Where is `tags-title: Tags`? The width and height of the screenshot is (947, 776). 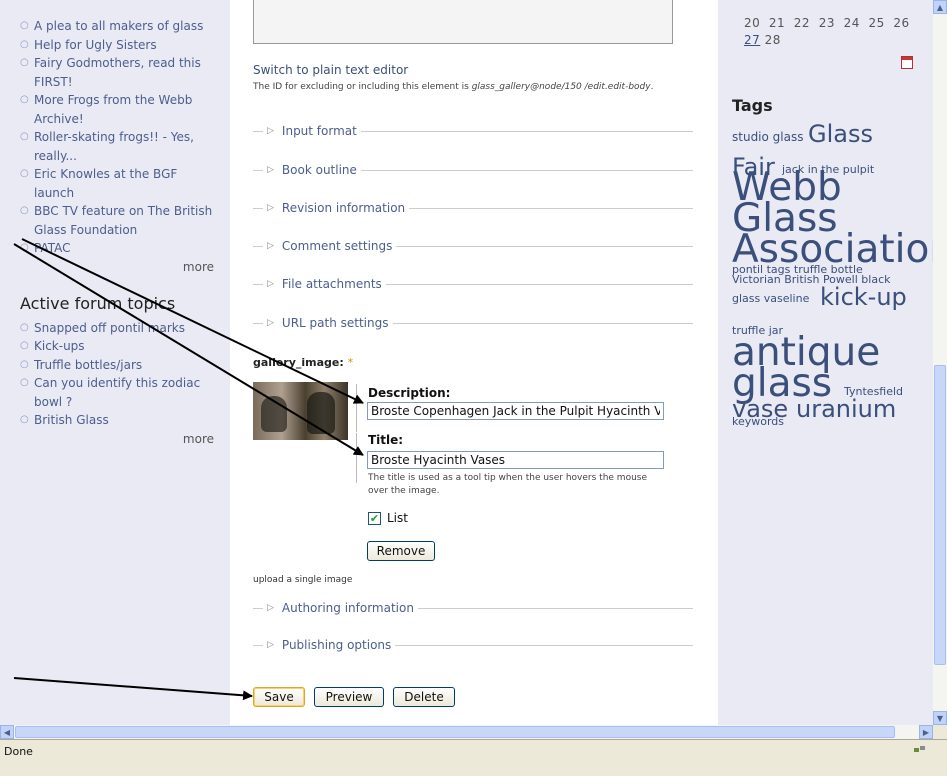 tags-title: Tags is located at coordinates (752, 105).